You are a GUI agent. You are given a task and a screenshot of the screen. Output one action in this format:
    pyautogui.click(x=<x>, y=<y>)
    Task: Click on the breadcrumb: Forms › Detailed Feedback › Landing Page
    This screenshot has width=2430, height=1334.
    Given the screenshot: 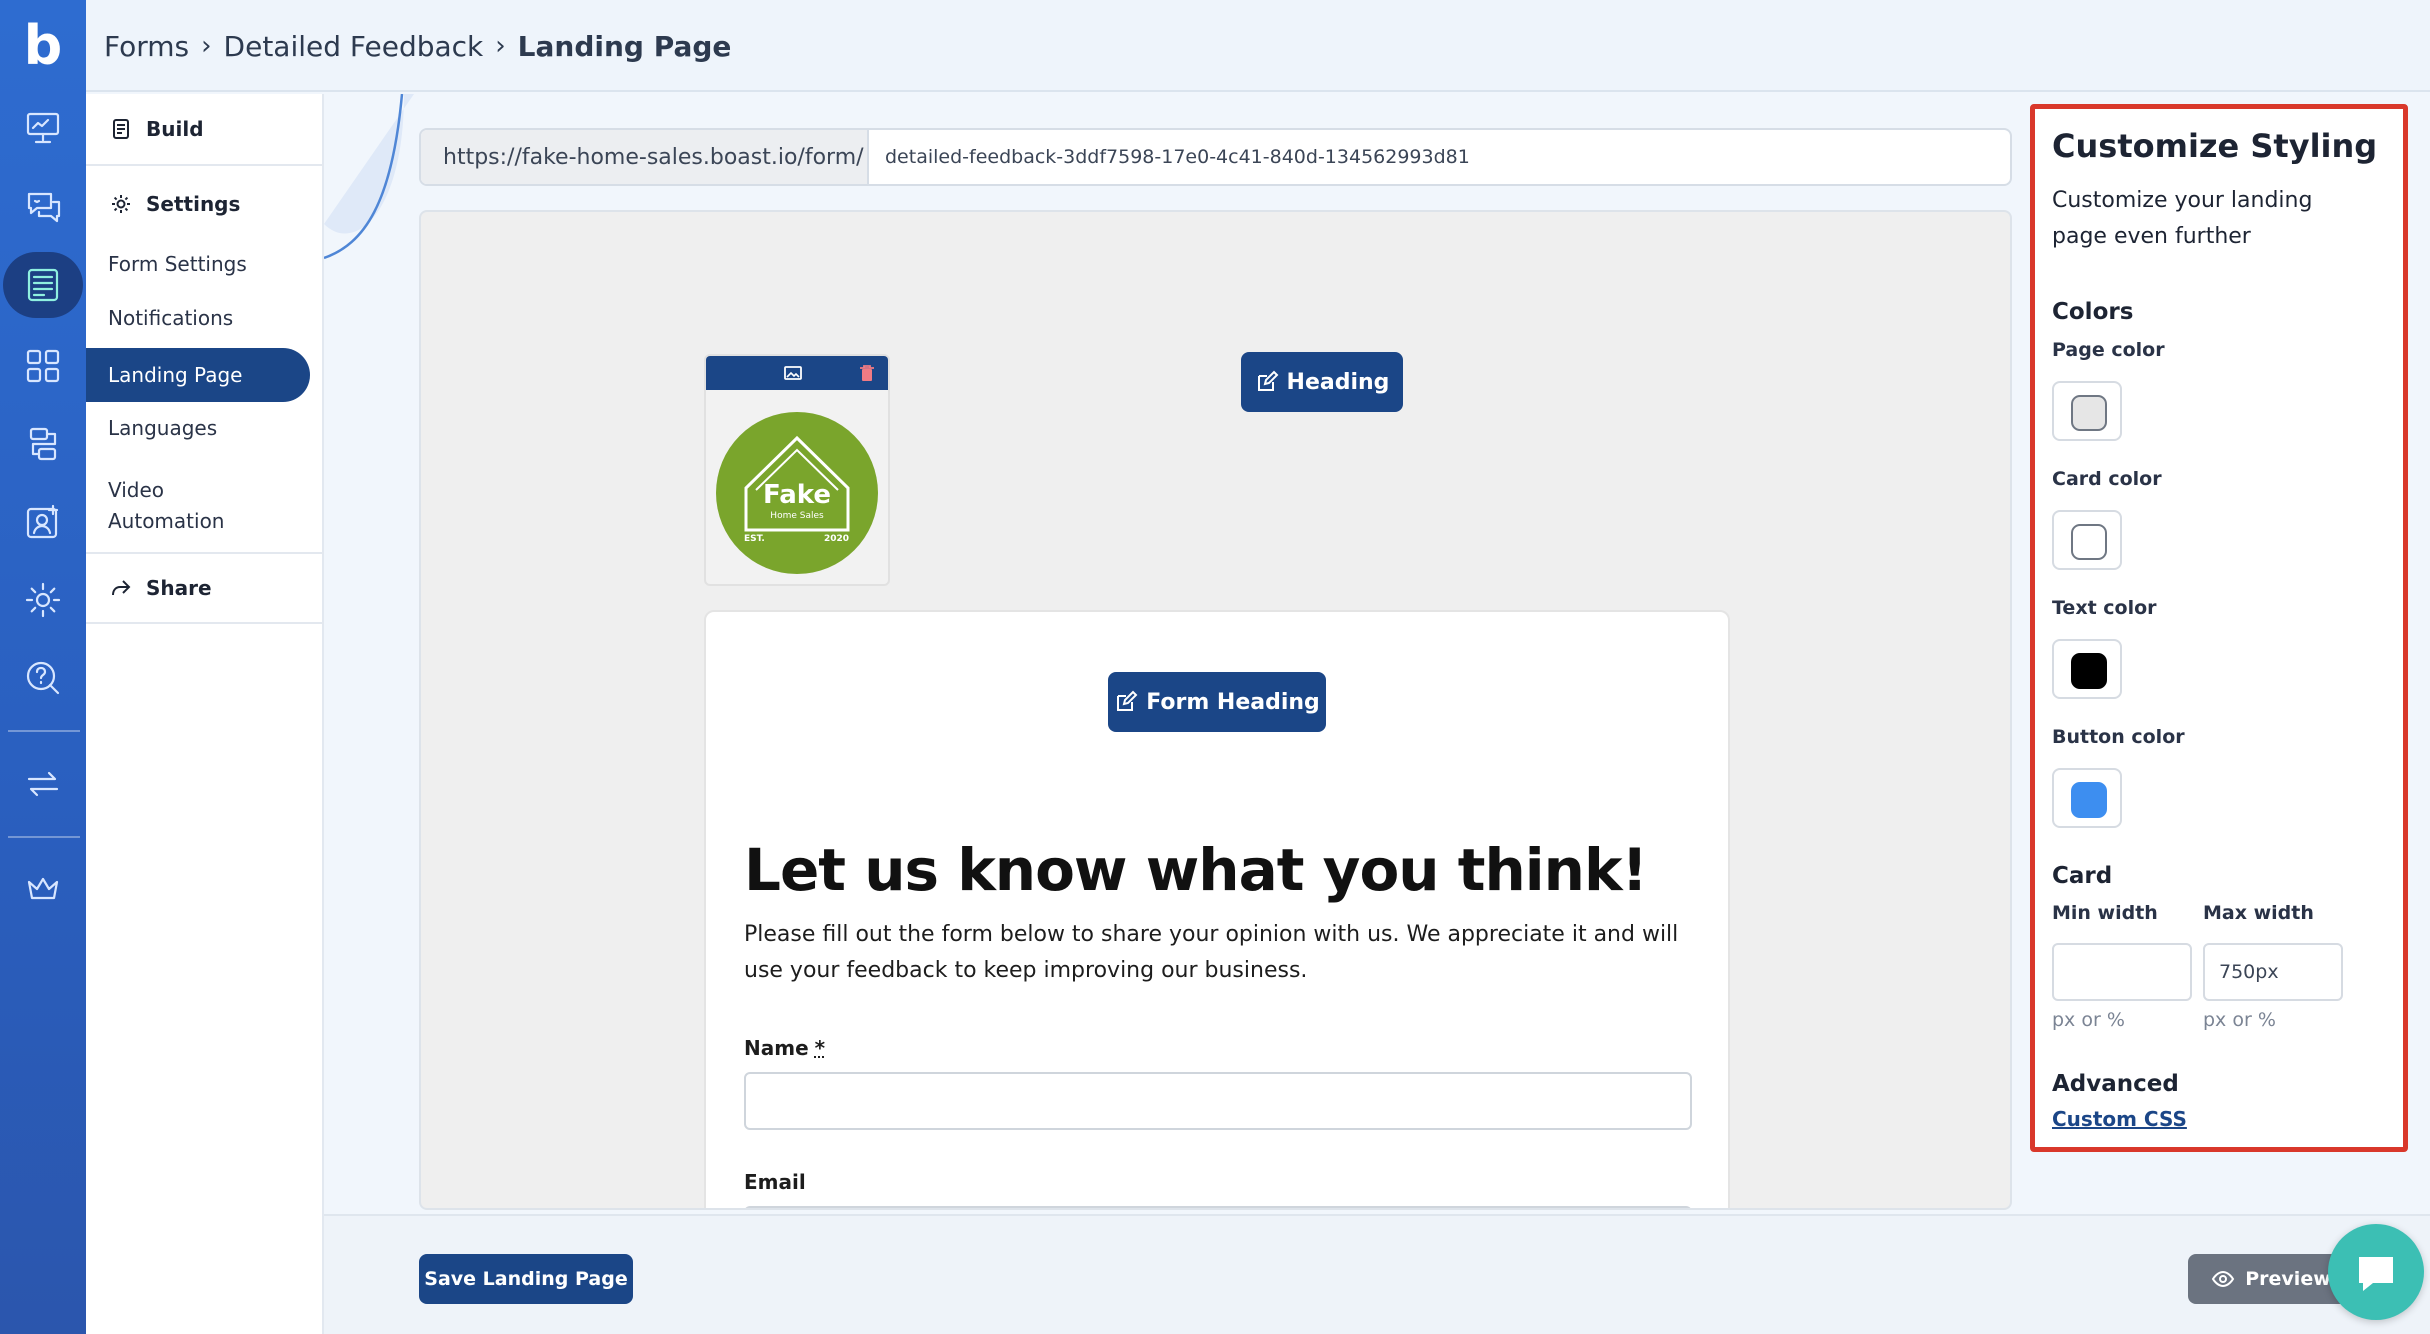 What is the action you would take?
    pyautogui.click(x=417, y=46)
    